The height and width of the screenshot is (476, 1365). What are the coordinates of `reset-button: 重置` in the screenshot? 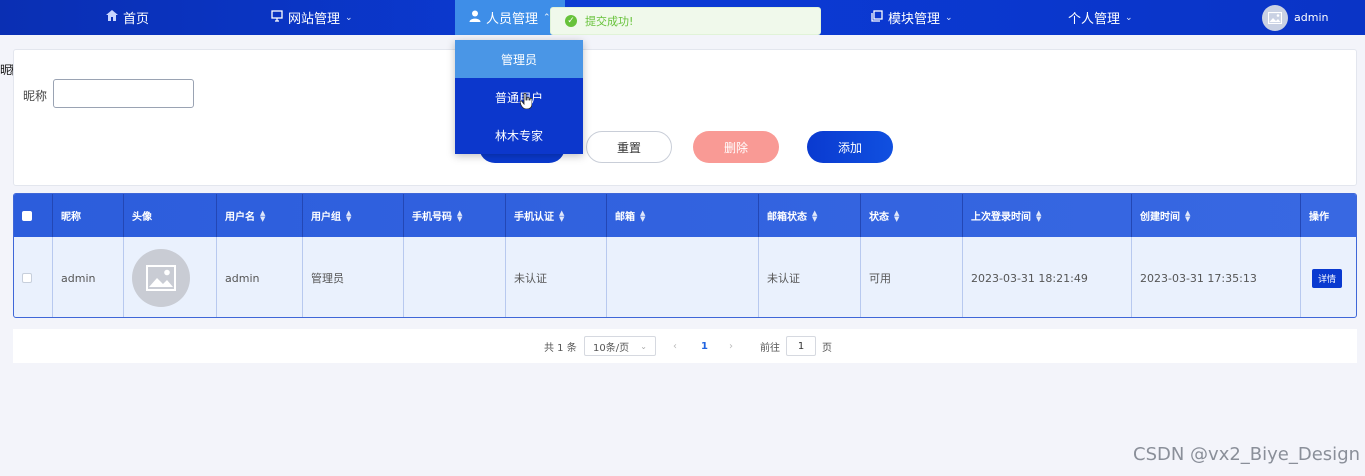 It's located at (629, 147).